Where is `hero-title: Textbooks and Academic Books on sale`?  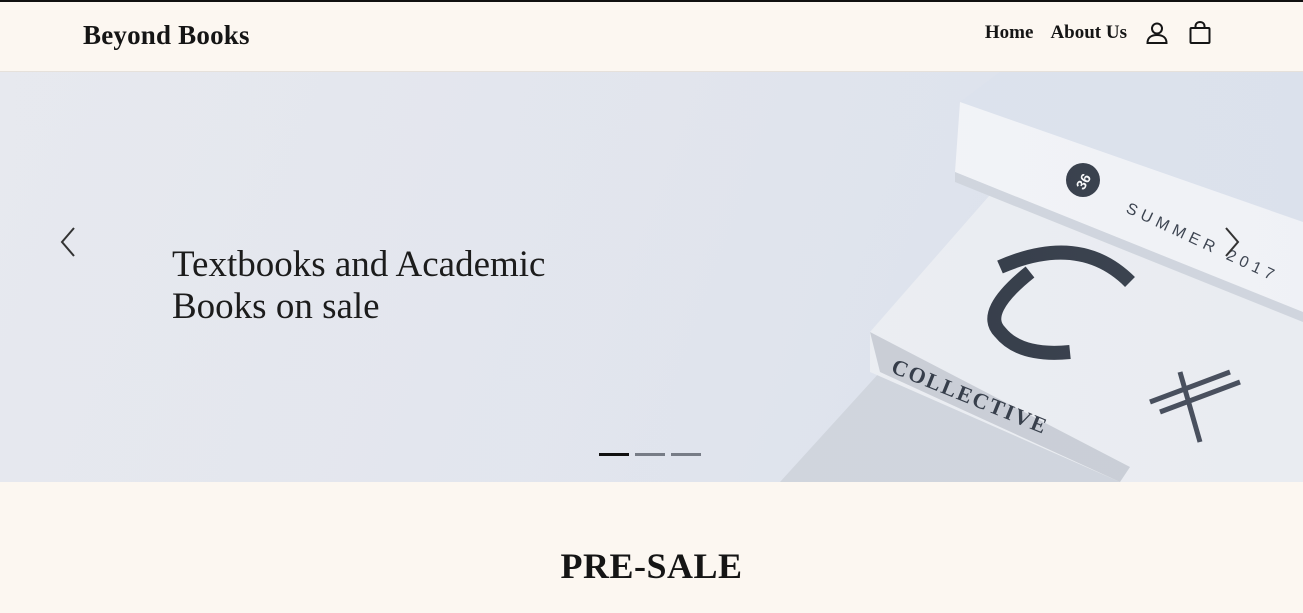 hero-title: Textbooks and Academic Books on sale is located at coordinates (402, 286).